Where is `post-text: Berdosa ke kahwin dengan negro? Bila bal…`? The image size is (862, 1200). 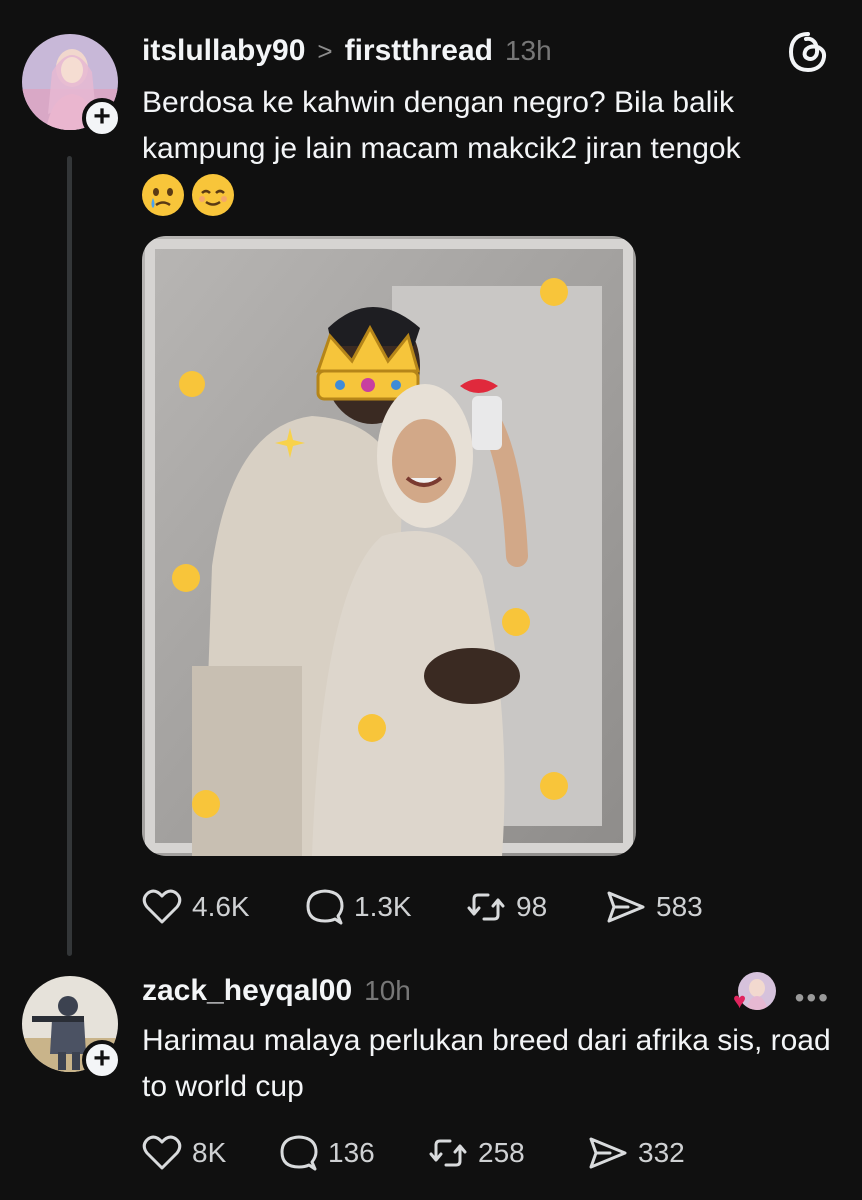 post-text: Berdosa ke kahwin dengan negro? Bila bal… is located at coordinates (441, 125).